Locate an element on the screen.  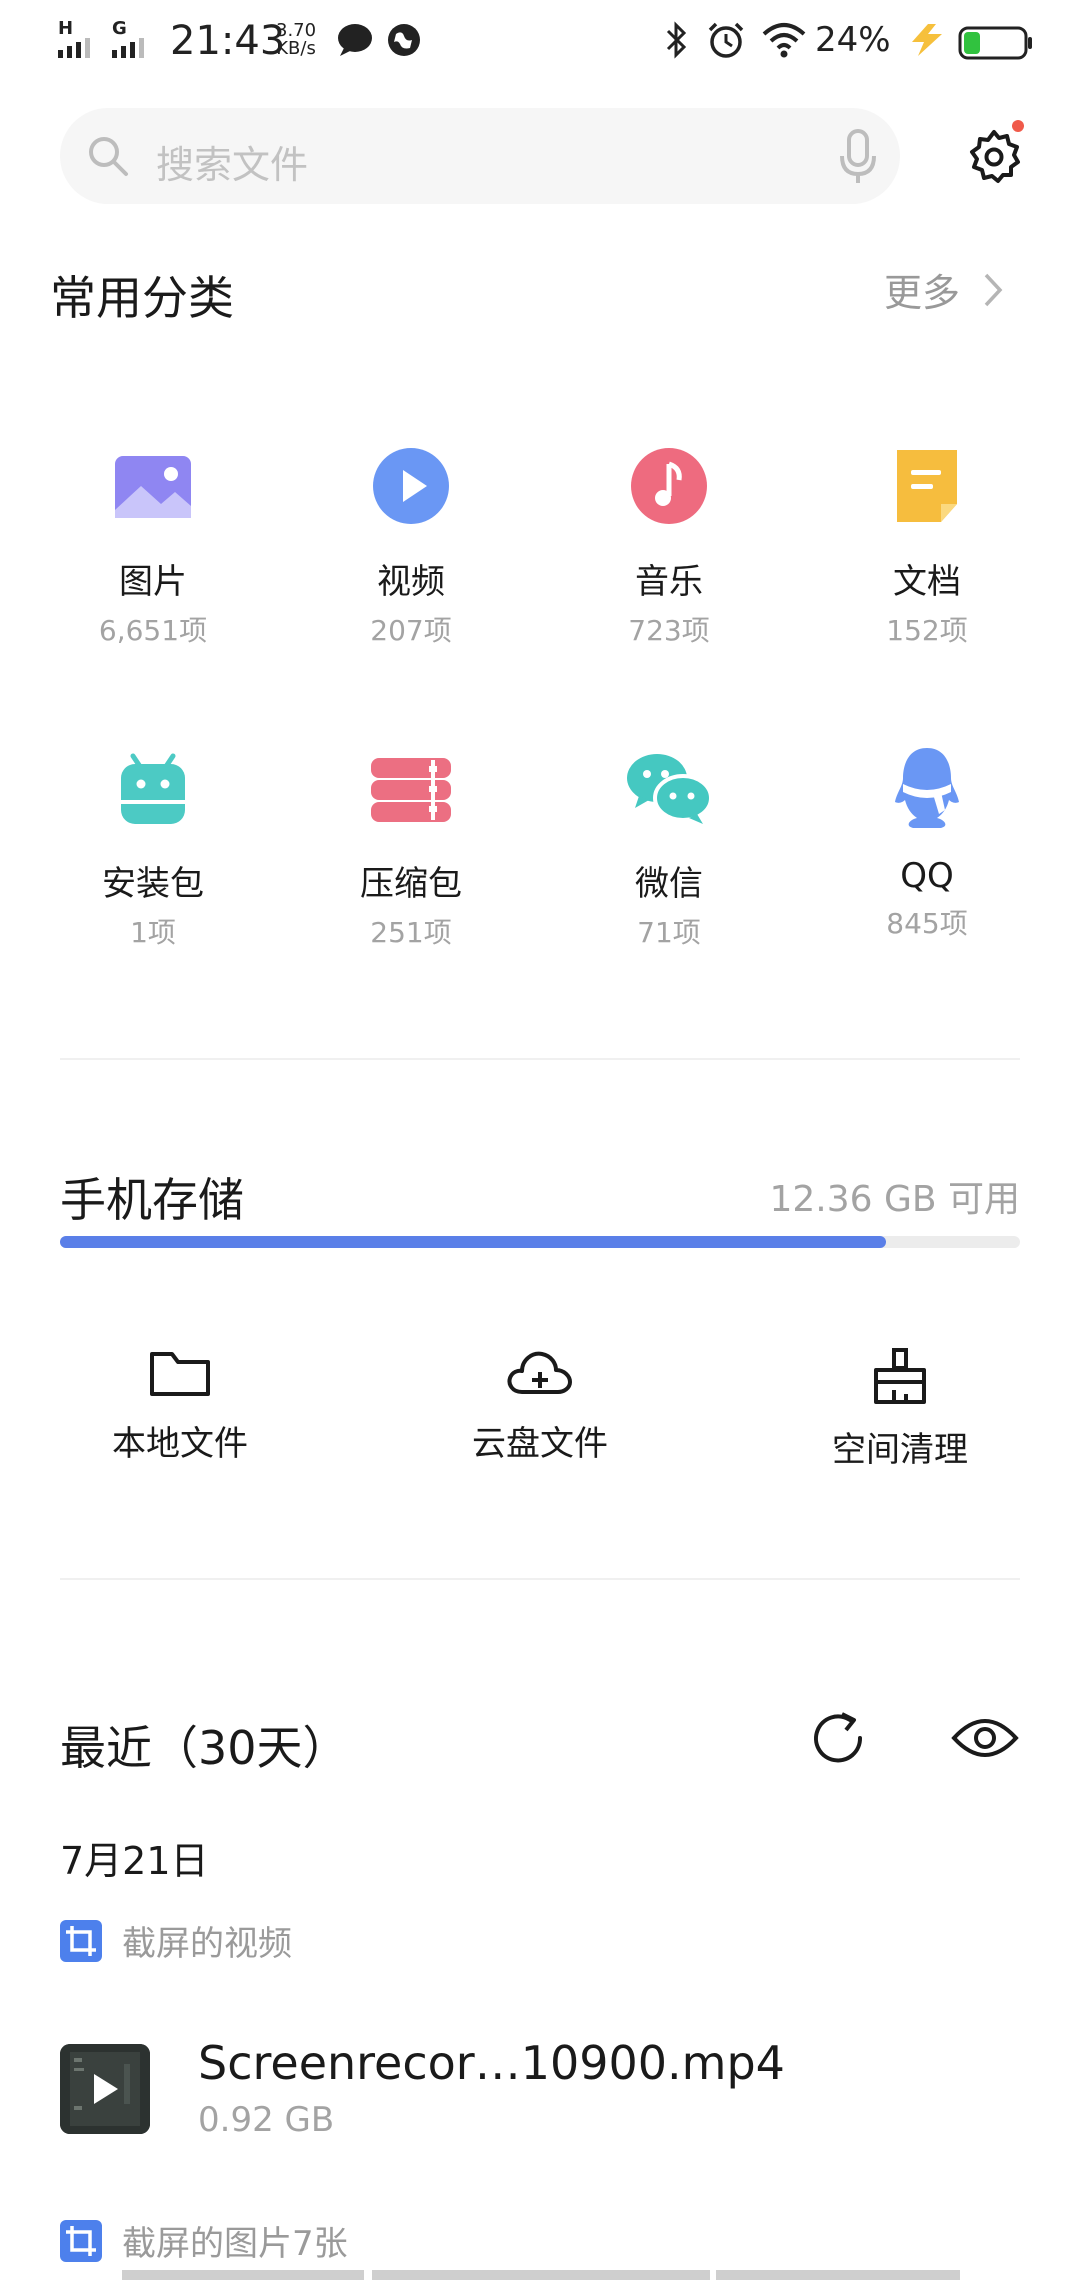
category-count: 1项 is located at coordinates (153, 932).